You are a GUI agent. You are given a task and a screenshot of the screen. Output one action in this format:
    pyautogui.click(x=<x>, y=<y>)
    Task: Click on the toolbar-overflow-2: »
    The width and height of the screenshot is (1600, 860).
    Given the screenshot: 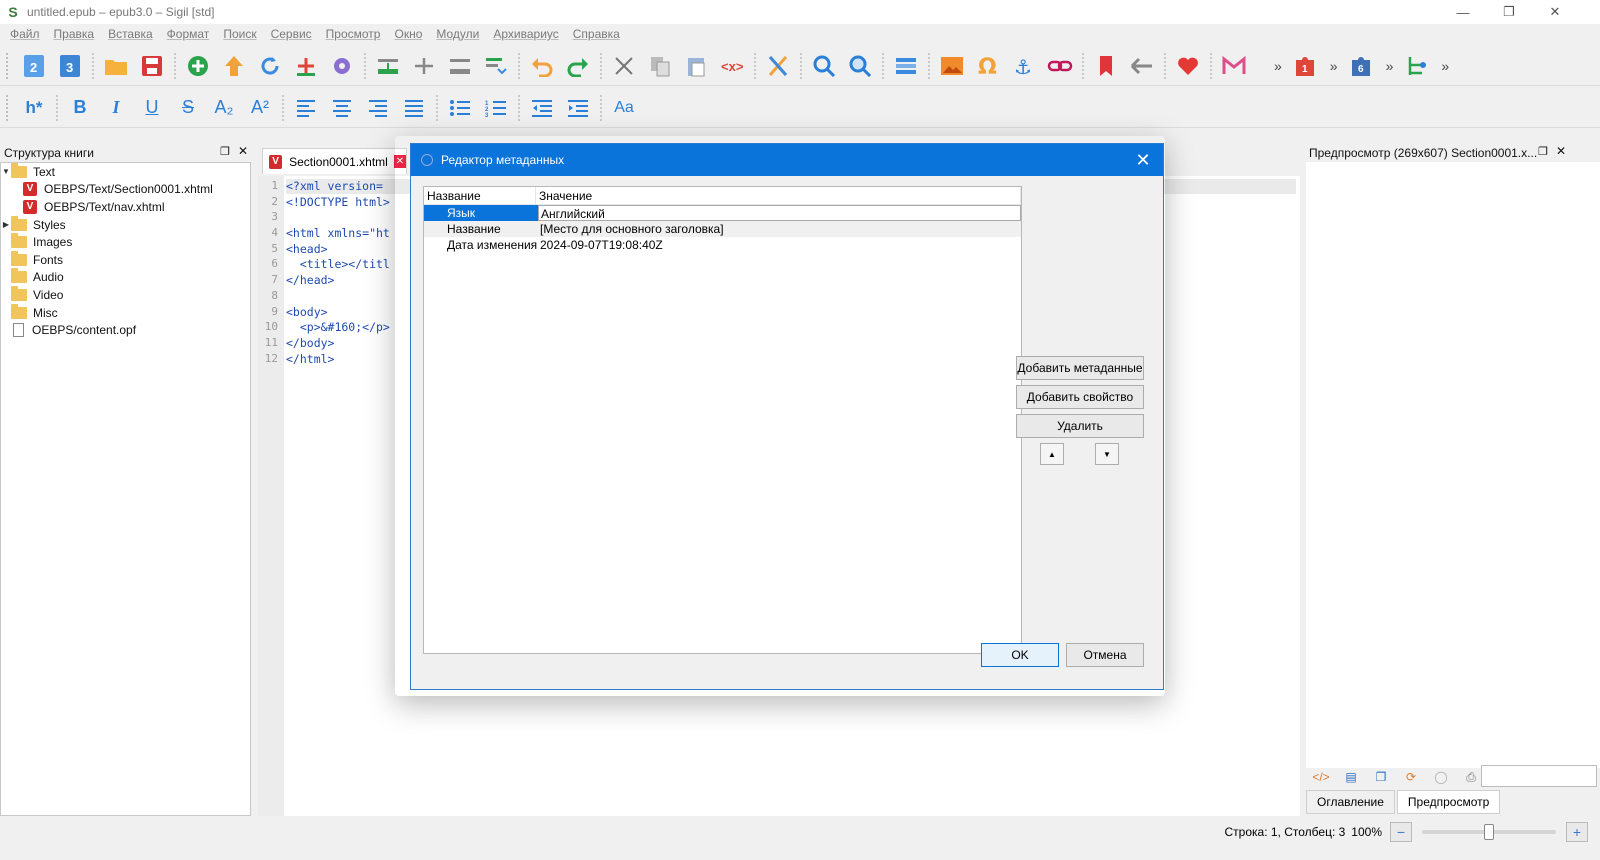 What is the action you would take?
    pyautogui.click(x=1334, y=66)
    